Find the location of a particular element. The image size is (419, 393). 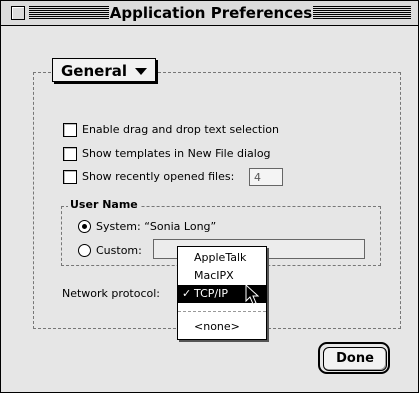

panel-popup: General is located at coordinates (104, 70).